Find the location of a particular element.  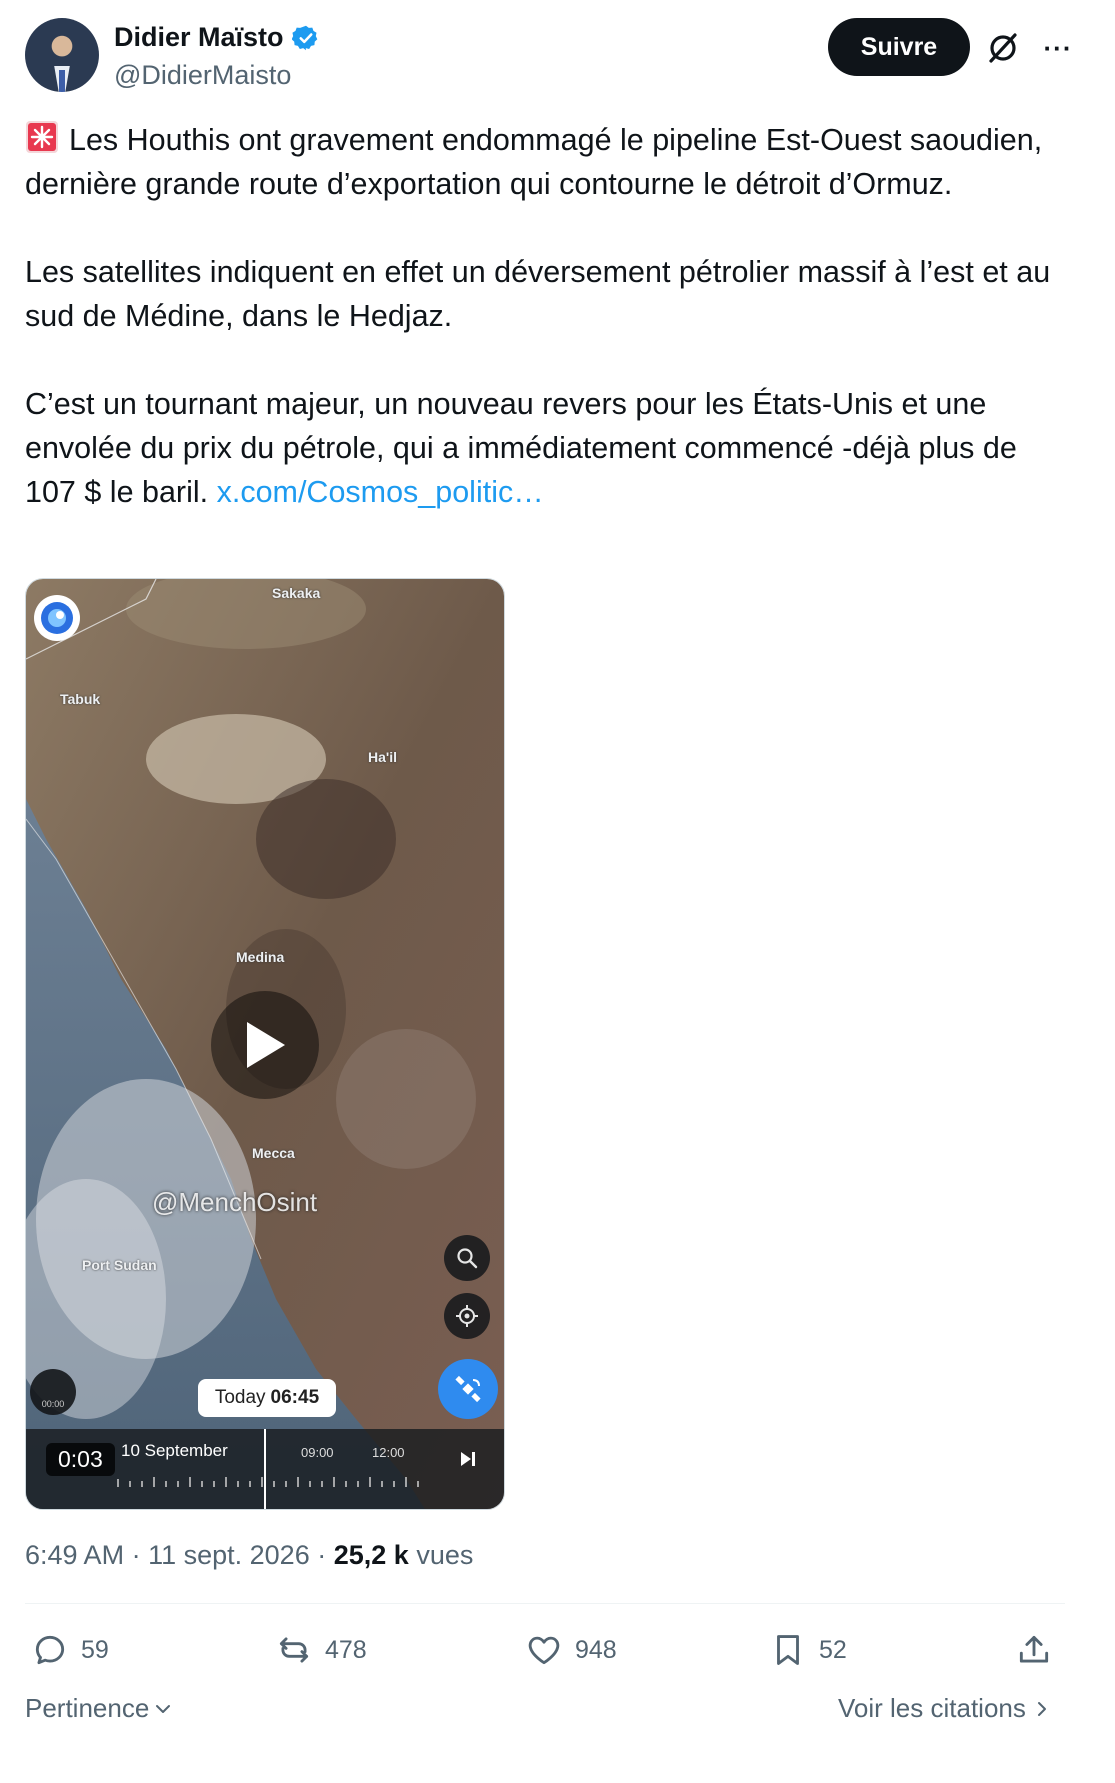

reply-count: 59 is located at coordinates (95, 1649).